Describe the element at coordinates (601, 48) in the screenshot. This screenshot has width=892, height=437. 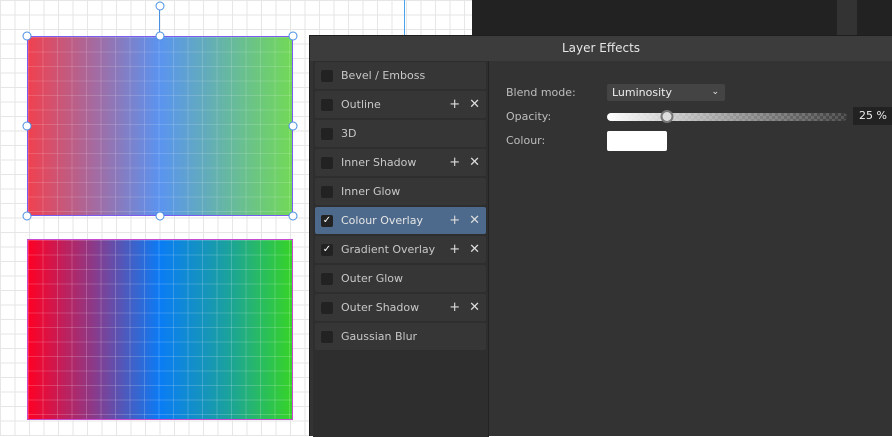
I see `panel-title: Layer Effects` at that location.